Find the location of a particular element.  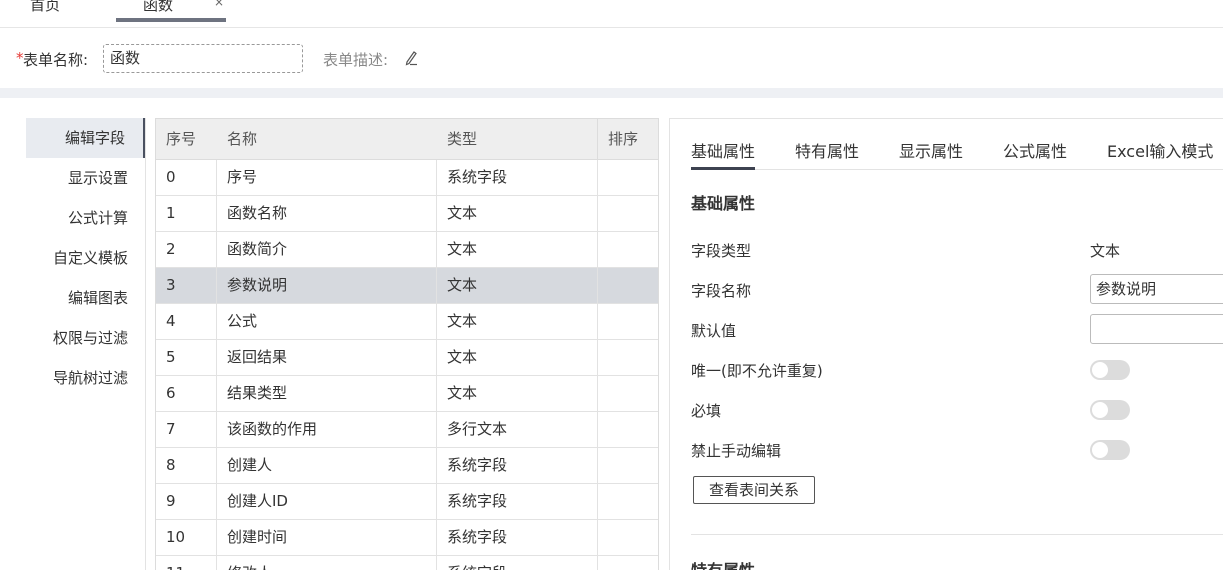

nav-formula: 公式计算 is located at coordinates (86, 218).